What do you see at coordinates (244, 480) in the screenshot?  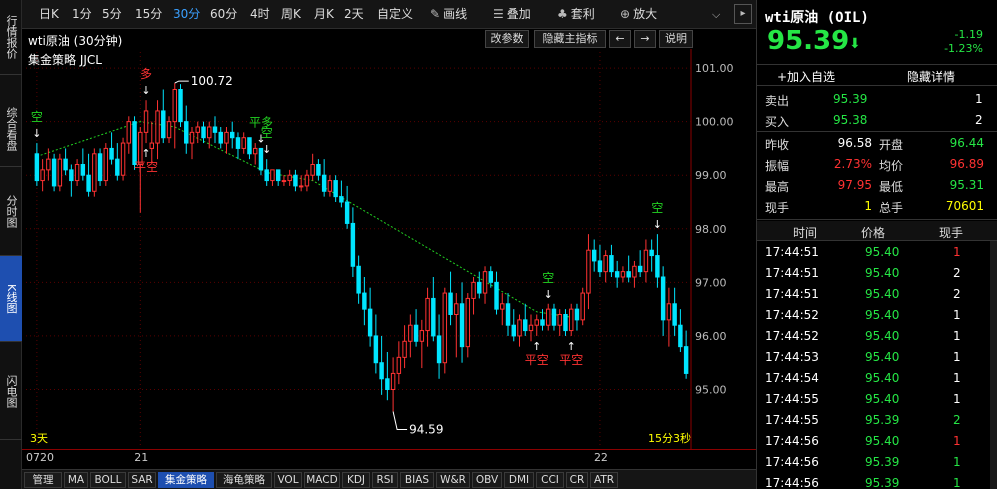 I see `indicator-tab-5: 海龟策略` at bounding box center [244, 480].